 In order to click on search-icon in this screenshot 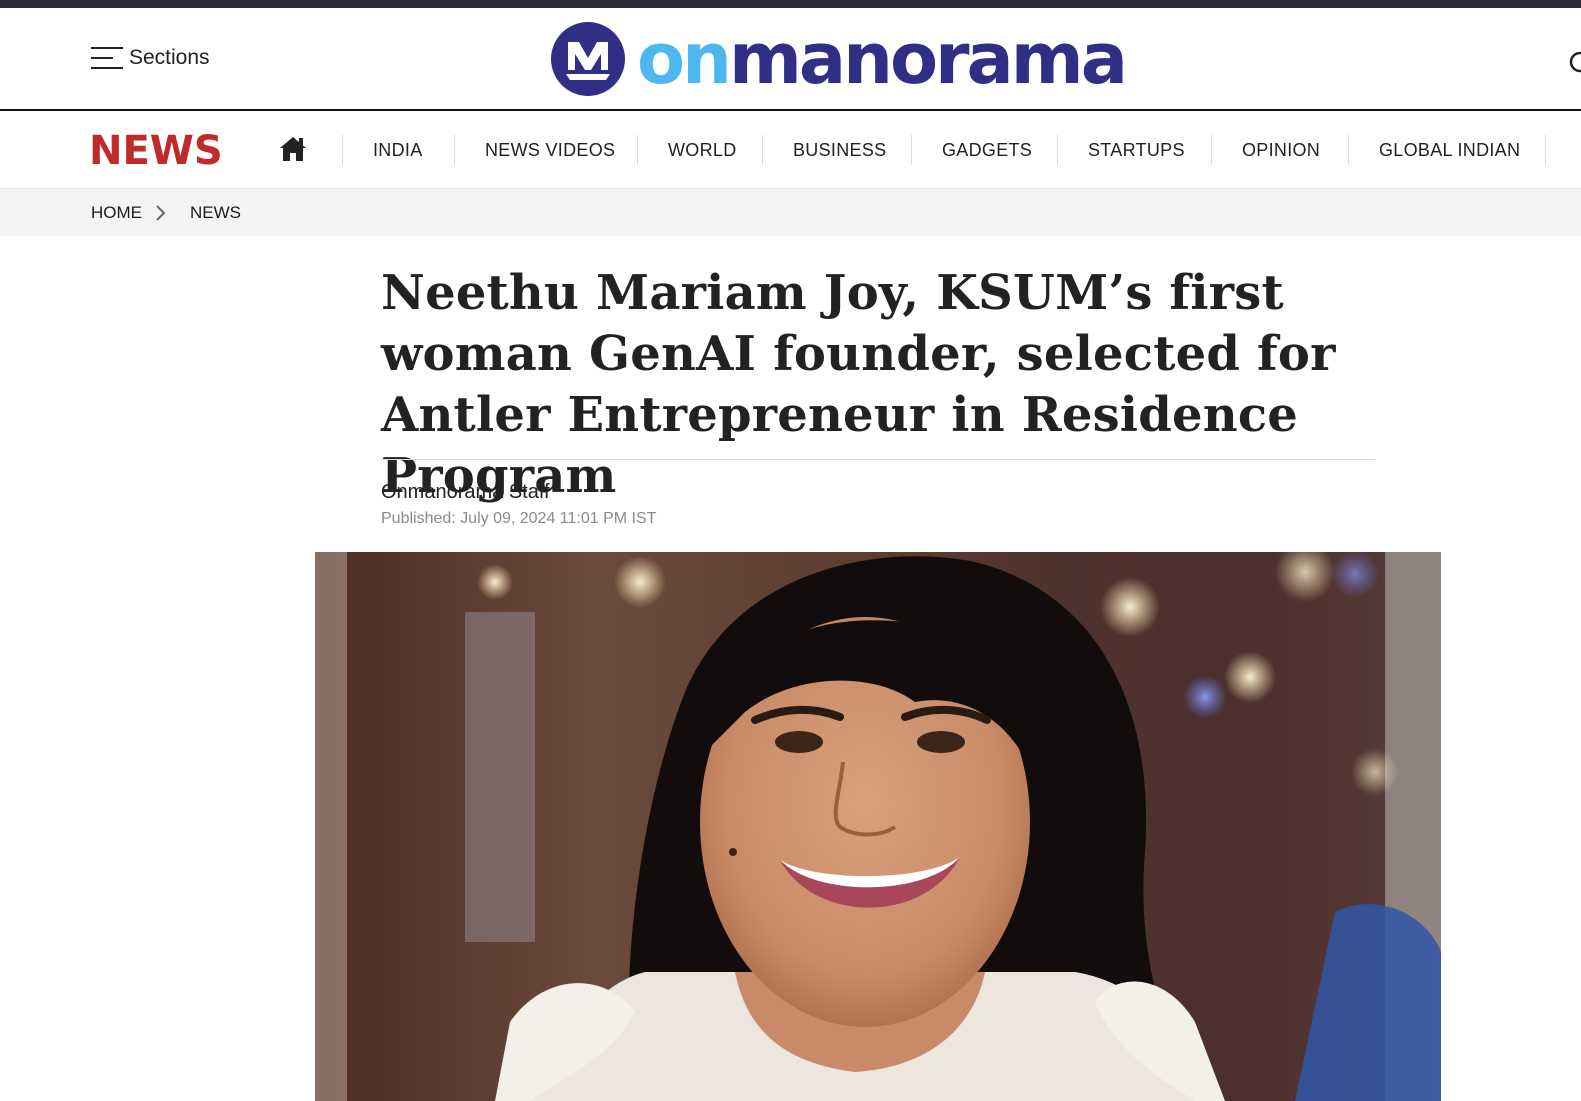, I will do `click(1575, 62)`.